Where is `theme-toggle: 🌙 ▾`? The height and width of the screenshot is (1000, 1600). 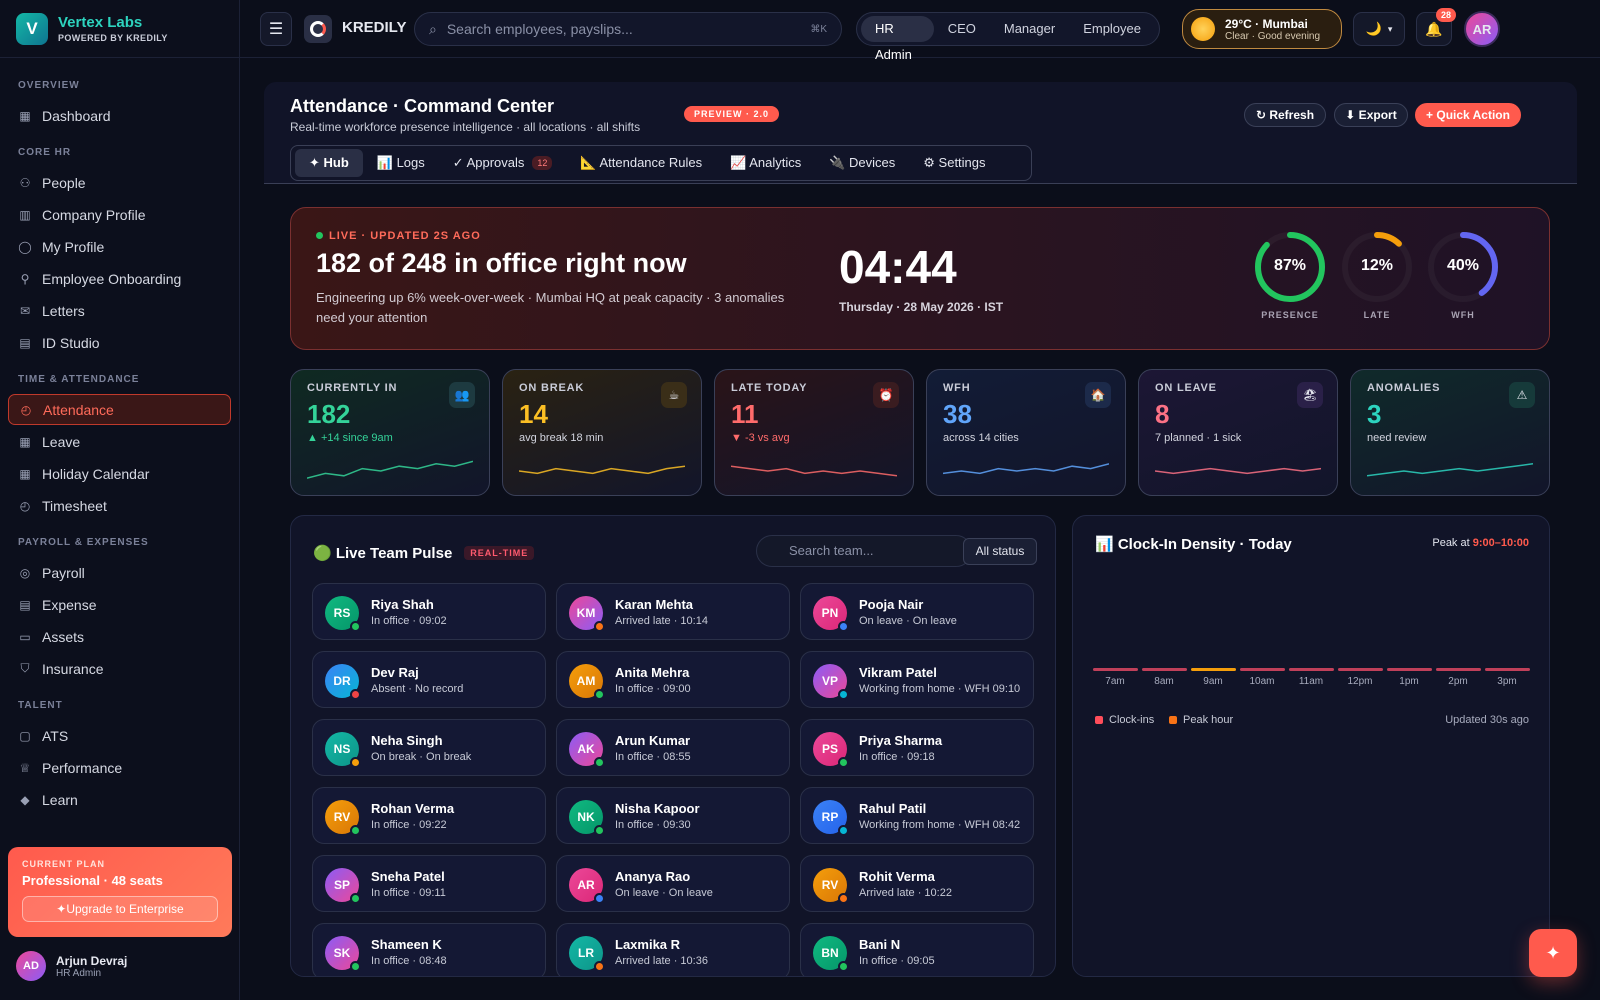
theme-toggle: 🌙 ▾ is located at coordinates (1379, 29).